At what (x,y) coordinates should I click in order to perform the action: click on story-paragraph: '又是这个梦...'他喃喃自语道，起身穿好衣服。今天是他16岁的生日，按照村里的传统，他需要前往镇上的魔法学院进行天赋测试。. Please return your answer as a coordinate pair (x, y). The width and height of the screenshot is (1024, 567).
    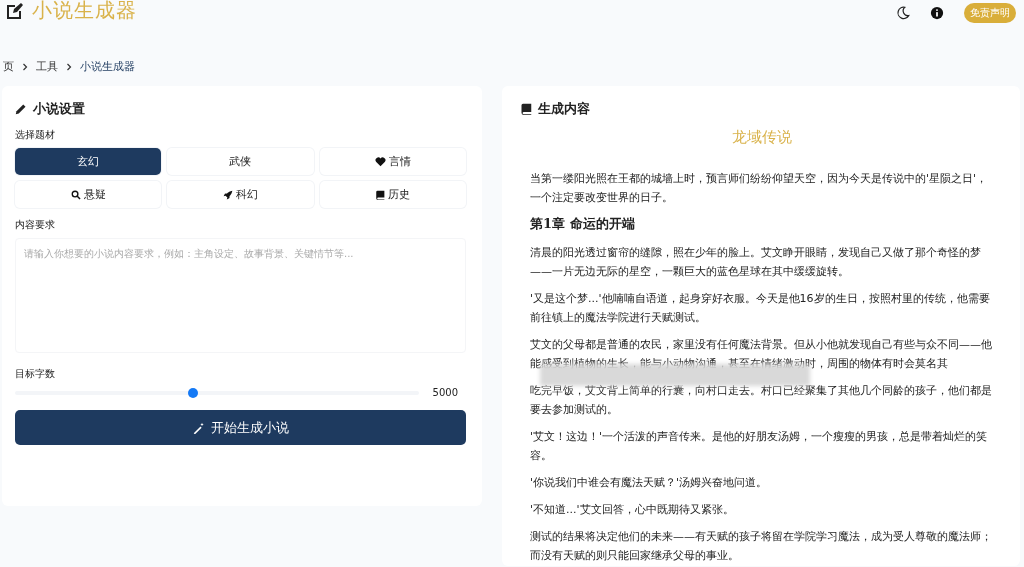
    Looking at the image, I should click on (760, 308).